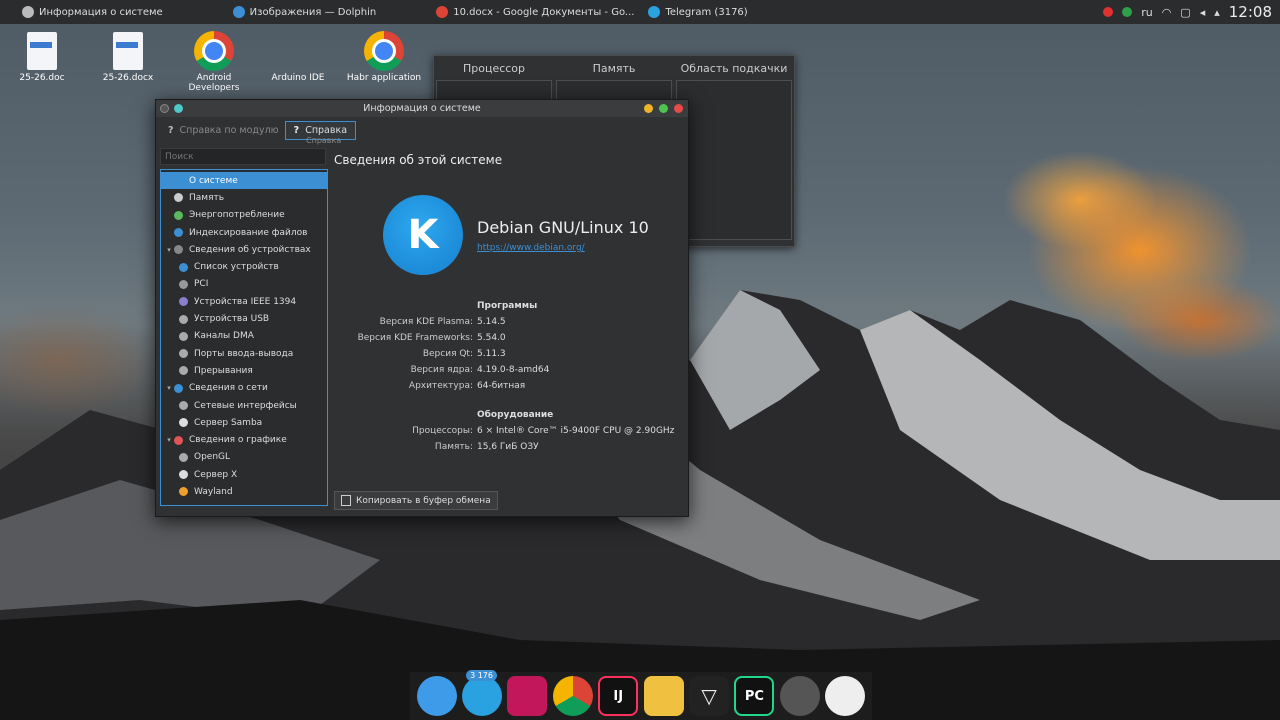 The image size is (1280, 720). I want to click on minimize-button, so click(648, 108).